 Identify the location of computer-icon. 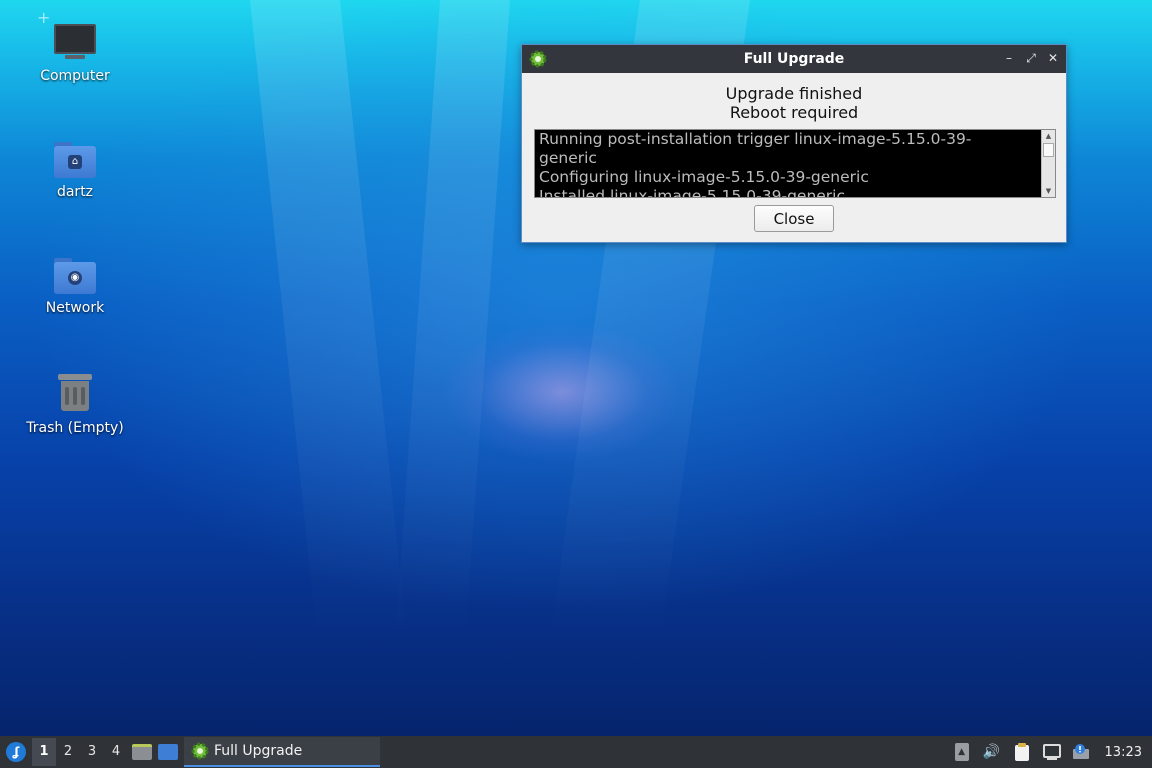
(75, 41).